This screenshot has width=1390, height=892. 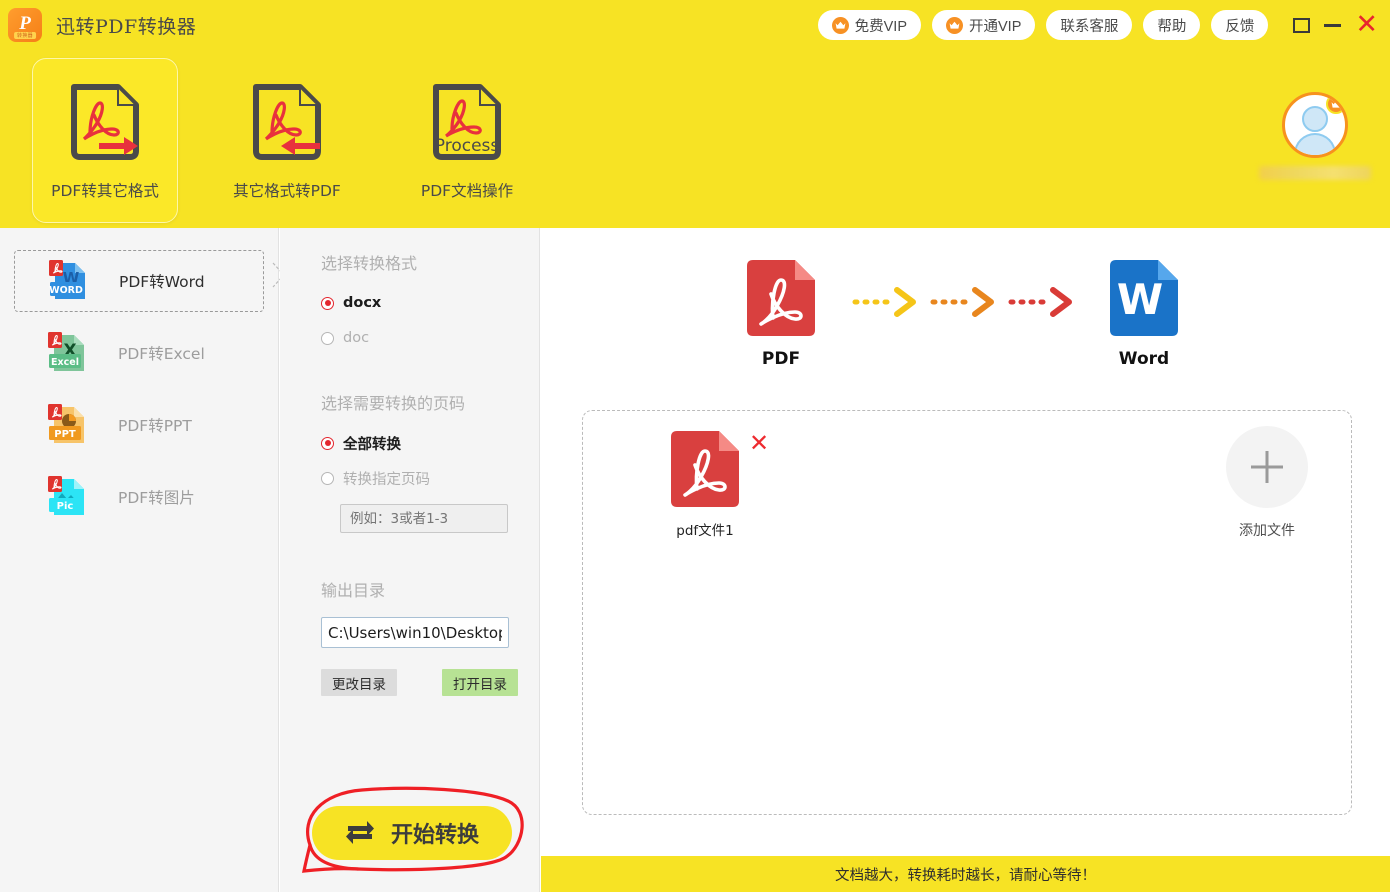 I want to click on contact-support-label: 联系客服, so click(x=1089, y=26).